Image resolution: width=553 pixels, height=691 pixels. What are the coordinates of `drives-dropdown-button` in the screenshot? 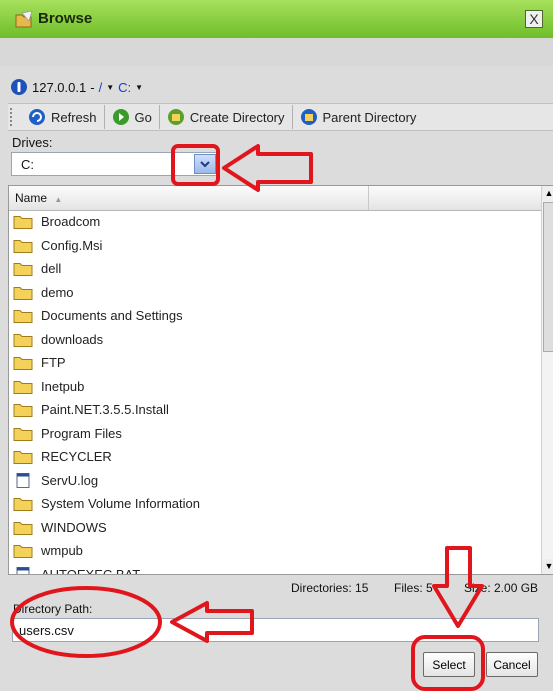 It's located at (205, 164).